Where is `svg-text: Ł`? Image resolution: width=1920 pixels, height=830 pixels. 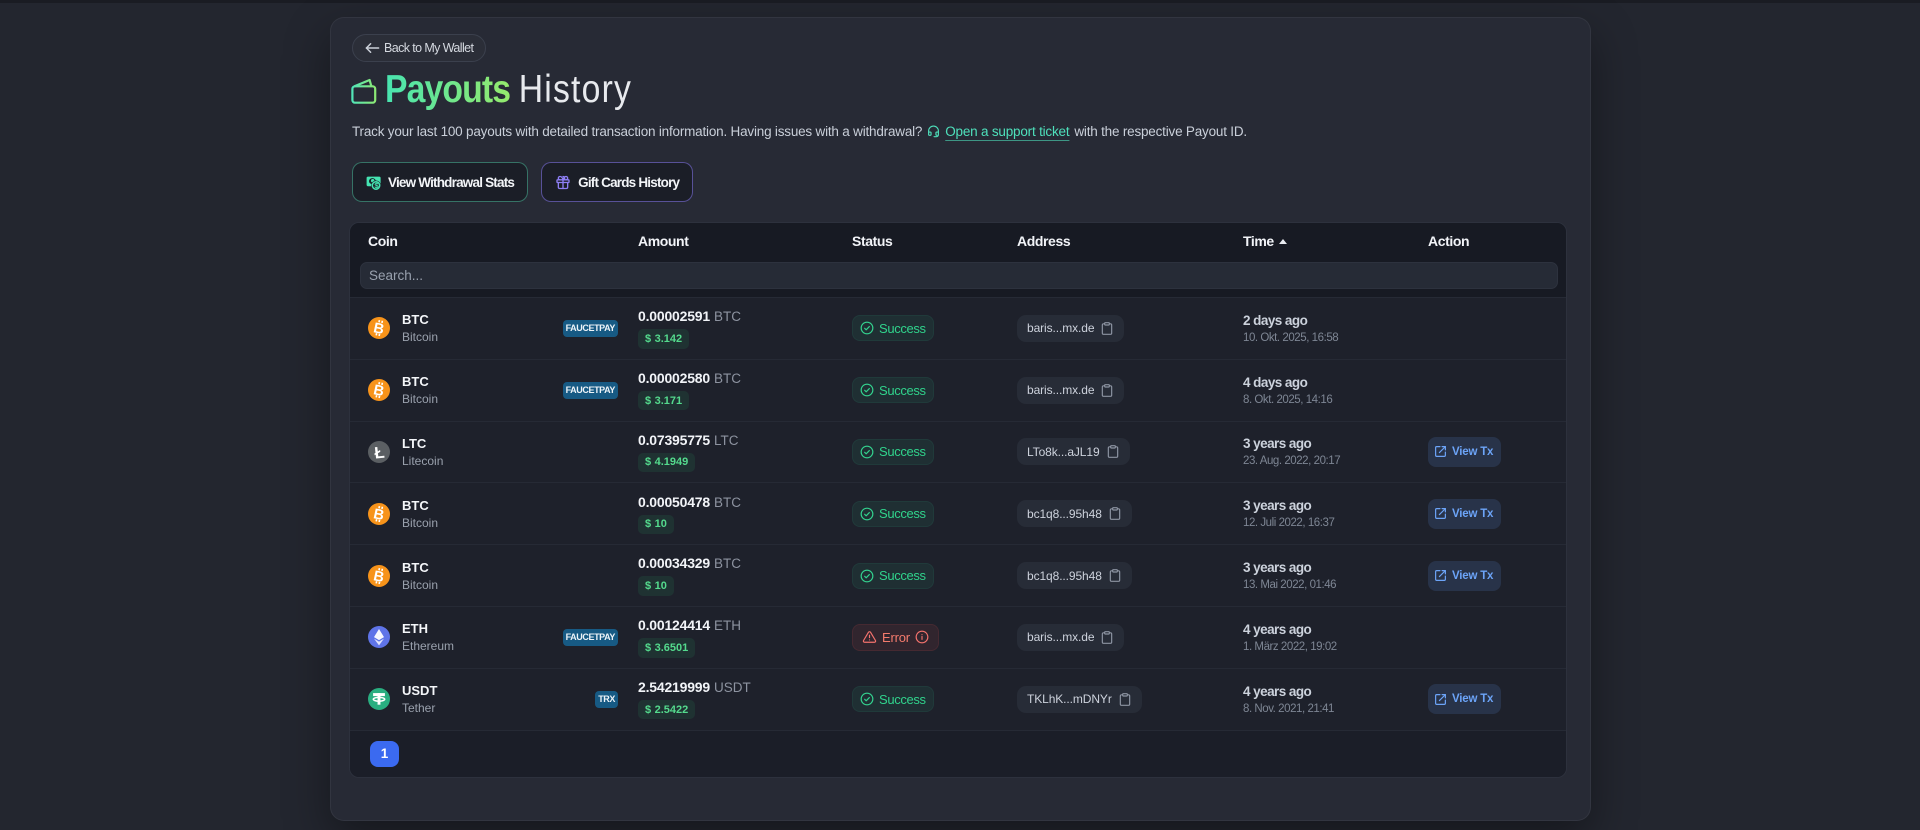
svg-text: Ł is located at coordinates (380, 453).